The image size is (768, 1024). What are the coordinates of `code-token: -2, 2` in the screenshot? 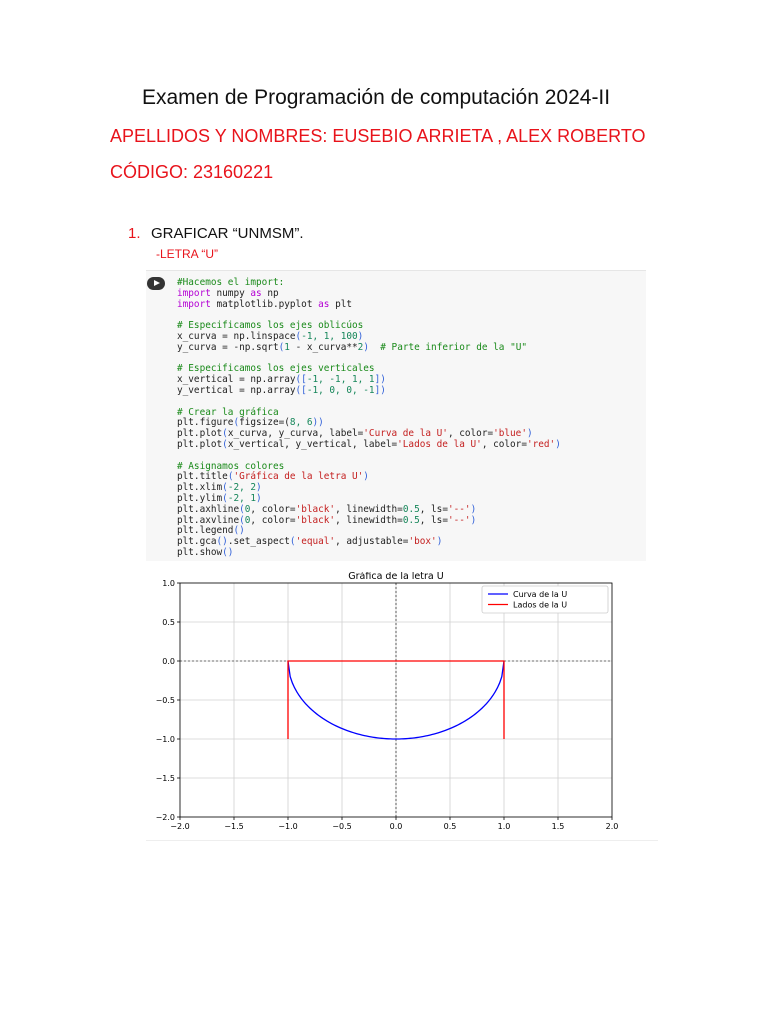 It's located at (242, 488).